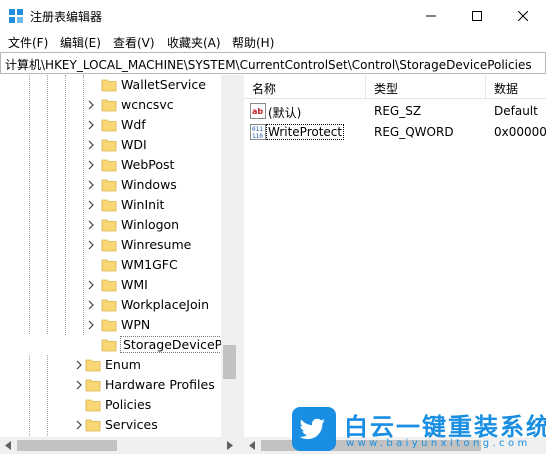  I want to click on menu-help: 帮助(H), so click(253, 42).